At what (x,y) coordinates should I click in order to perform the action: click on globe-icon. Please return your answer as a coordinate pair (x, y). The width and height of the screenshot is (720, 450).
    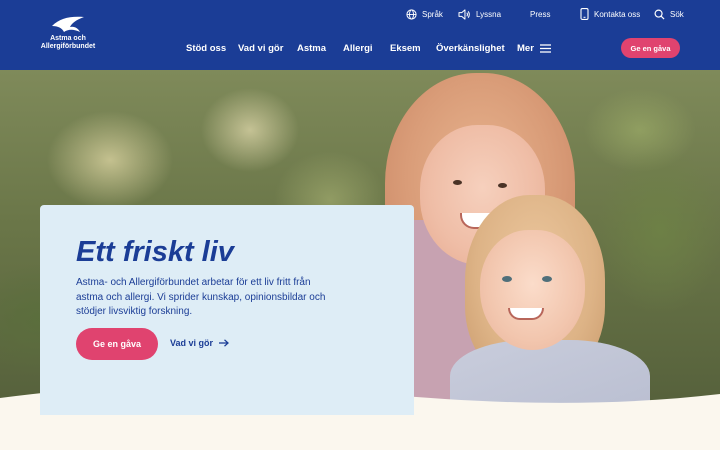
    Looking at the image, I should click on (411, 14).